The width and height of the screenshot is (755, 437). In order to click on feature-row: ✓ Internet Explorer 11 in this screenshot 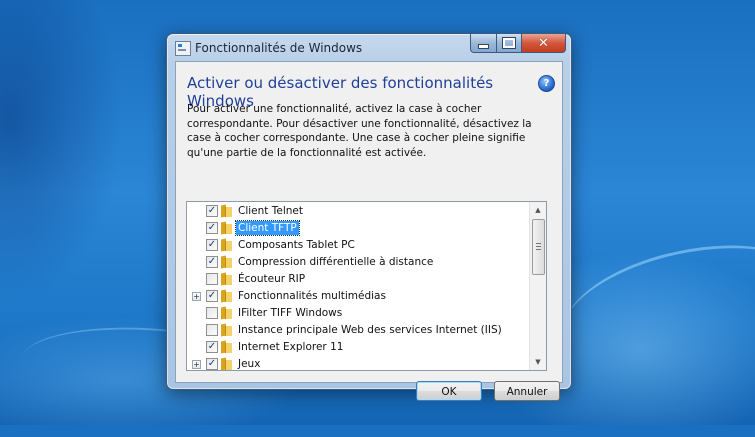, I will do `click(363, 347)`.